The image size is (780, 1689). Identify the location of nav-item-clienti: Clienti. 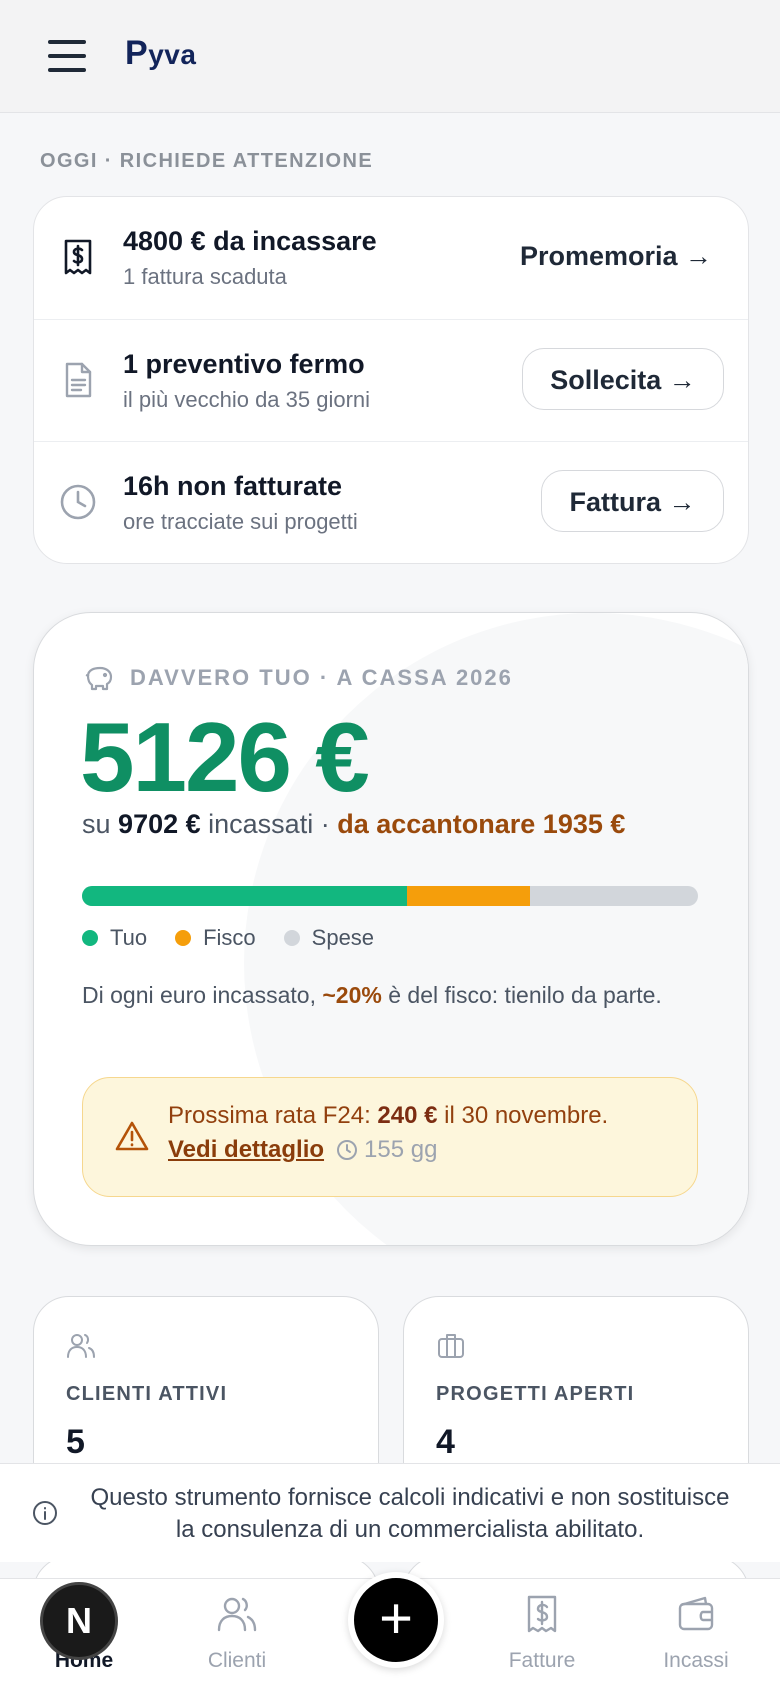
(237, 1633).